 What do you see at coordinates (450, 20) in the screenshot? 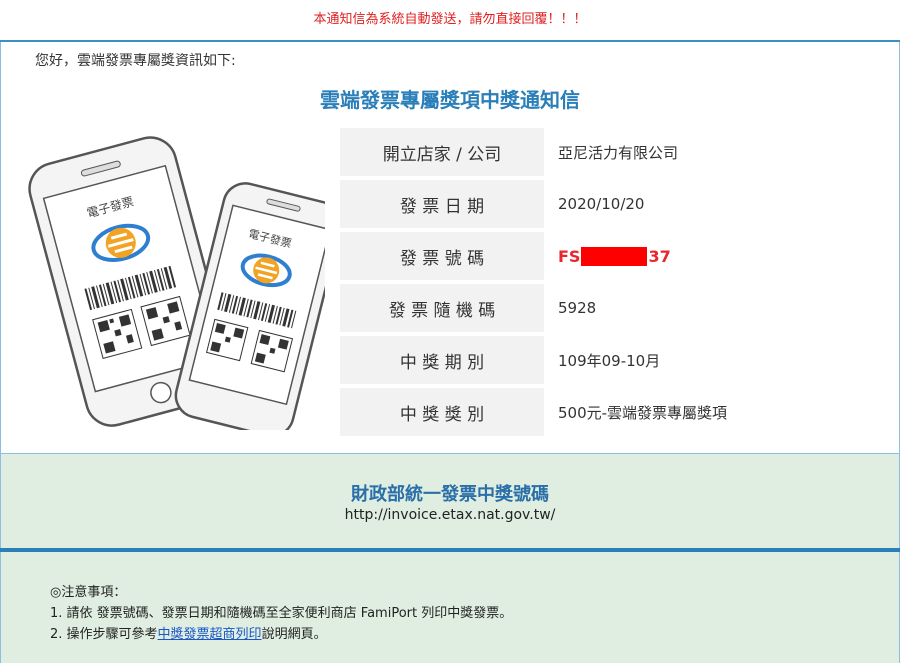
I see `auto-notice-banner: 本通知信為系統自動發送，請勿直接回覆！！！` at bounding box center [450, 20].